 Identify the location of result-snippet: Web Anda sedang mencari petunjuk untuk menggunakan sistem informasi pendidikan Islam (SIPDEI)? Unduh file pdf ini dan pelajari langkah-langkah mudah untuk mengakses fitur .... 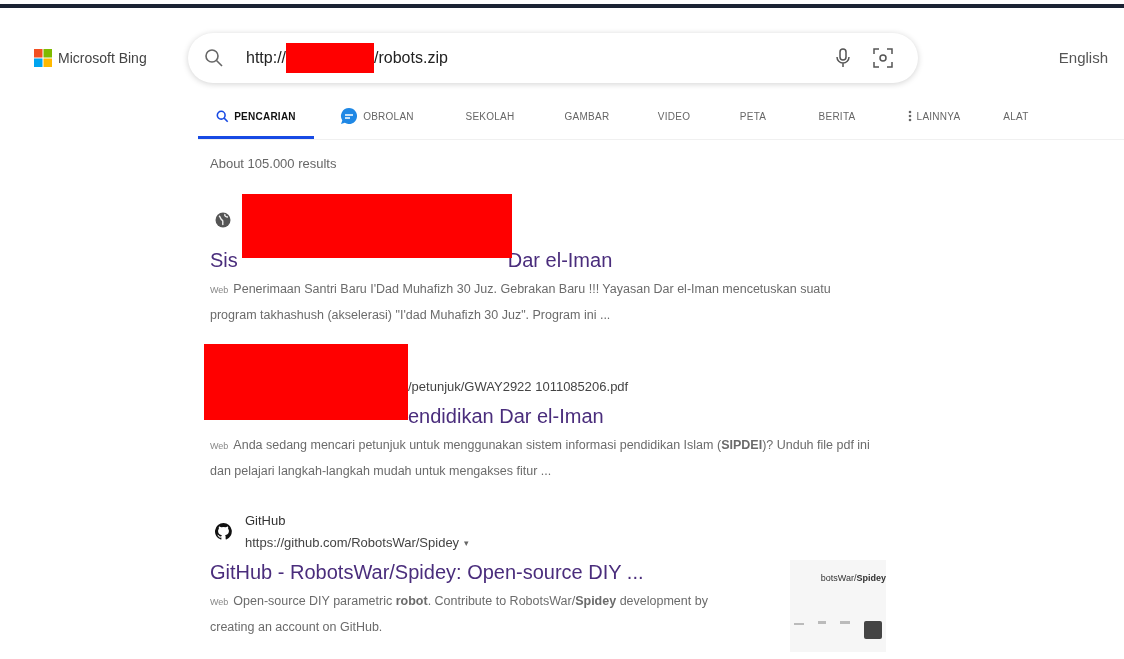
(540, 458).